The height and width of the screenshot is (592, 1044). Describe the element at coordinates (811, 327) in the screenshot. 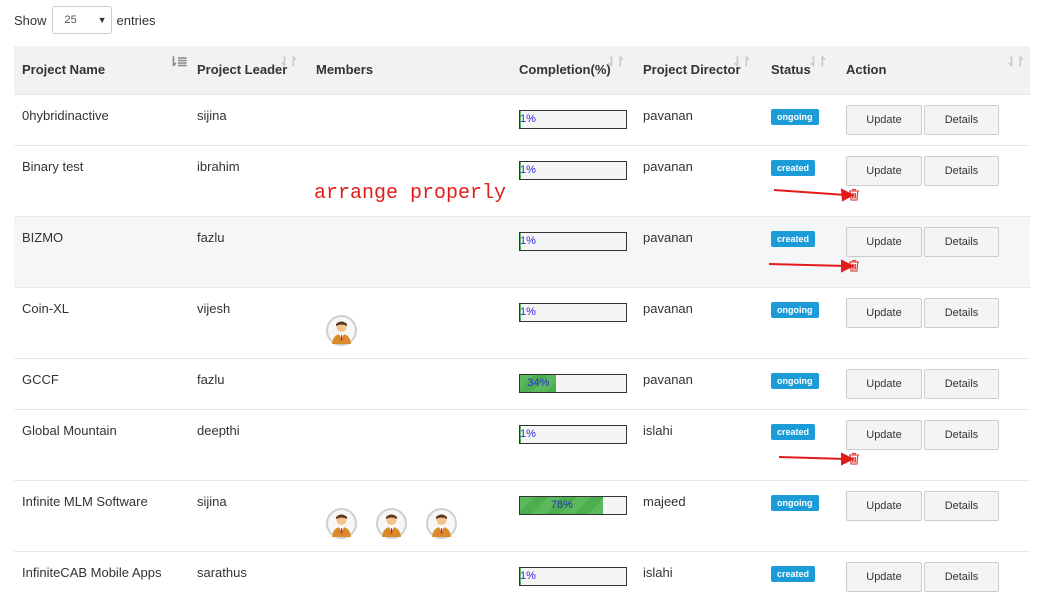

I see `annotation-arrows` at that location.